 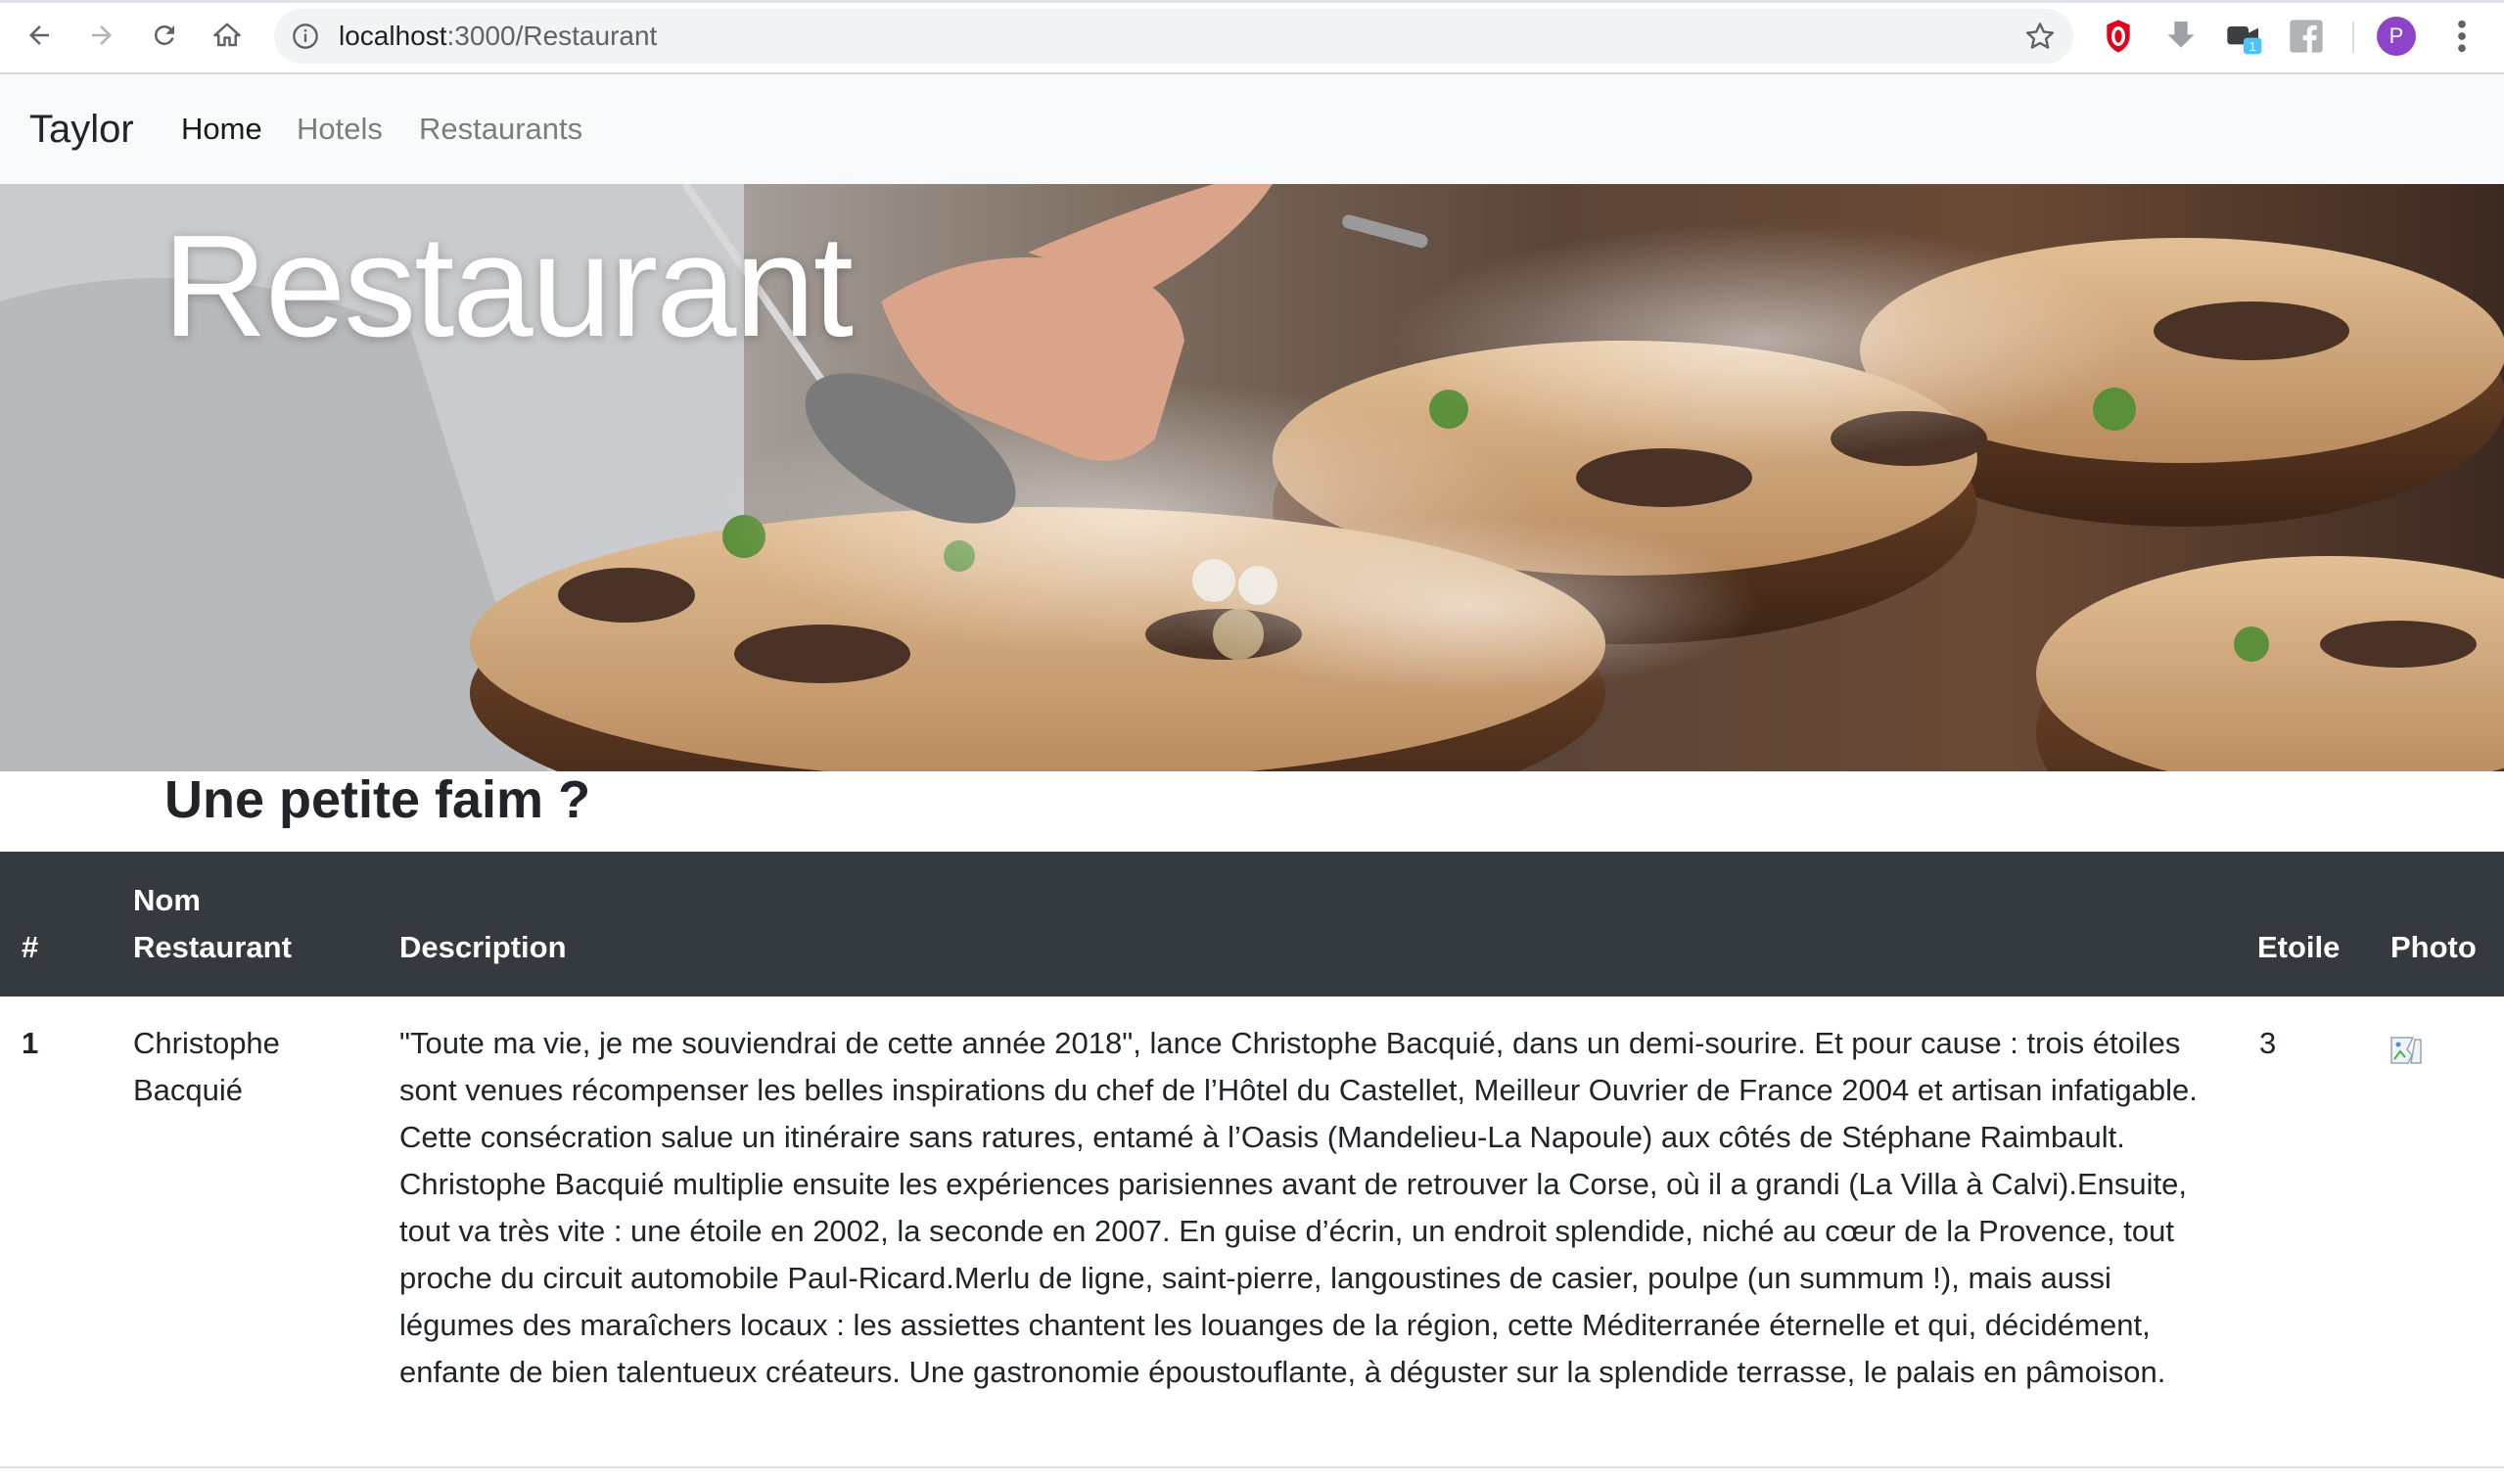 I want to click on arrow-right-icon, so click(x=102, y=35).